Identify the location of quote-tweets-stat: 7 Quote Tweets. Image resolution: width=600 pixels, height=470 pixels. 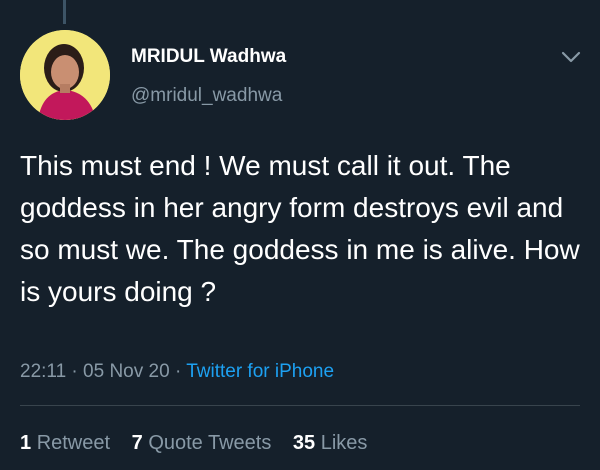
(204, 443).